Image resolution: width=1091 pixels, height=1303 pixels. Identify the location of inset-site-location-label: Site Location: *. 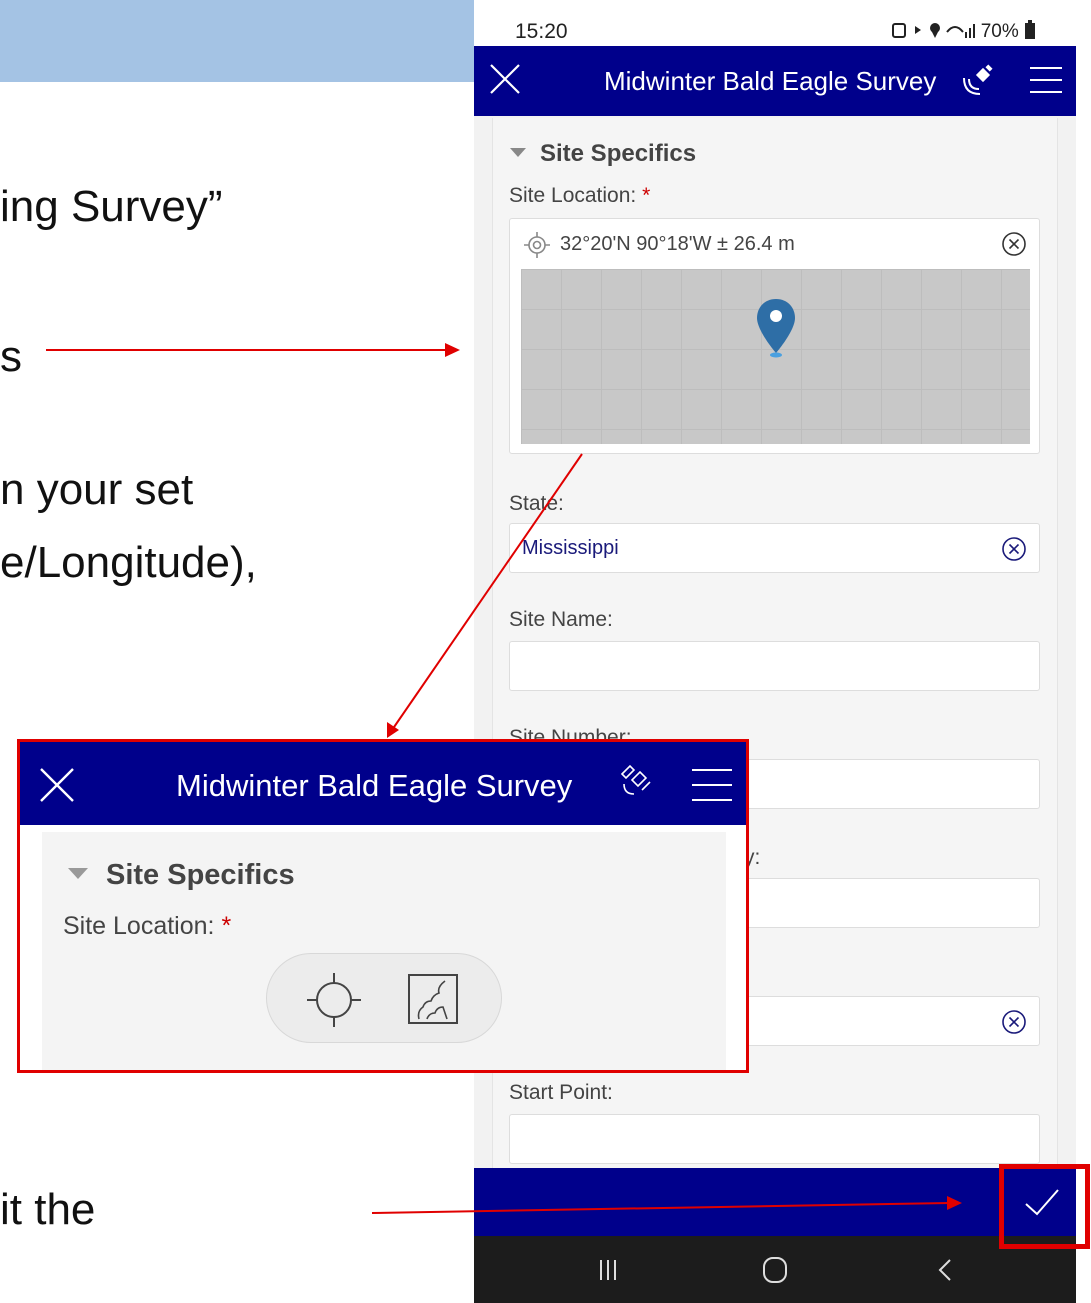
(147, 926).